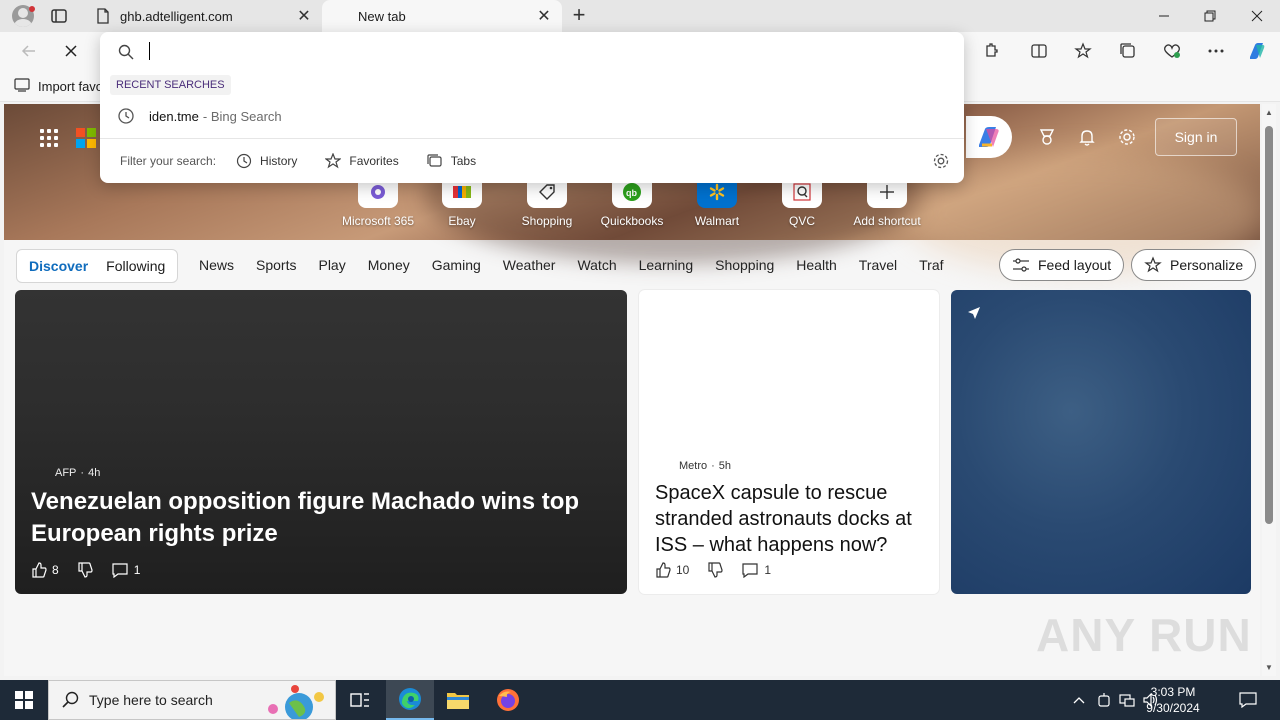 Image resolution: width=1280 pixels, height=720 pixels. I want to click on category-sports: Sports, so click(276, 265).